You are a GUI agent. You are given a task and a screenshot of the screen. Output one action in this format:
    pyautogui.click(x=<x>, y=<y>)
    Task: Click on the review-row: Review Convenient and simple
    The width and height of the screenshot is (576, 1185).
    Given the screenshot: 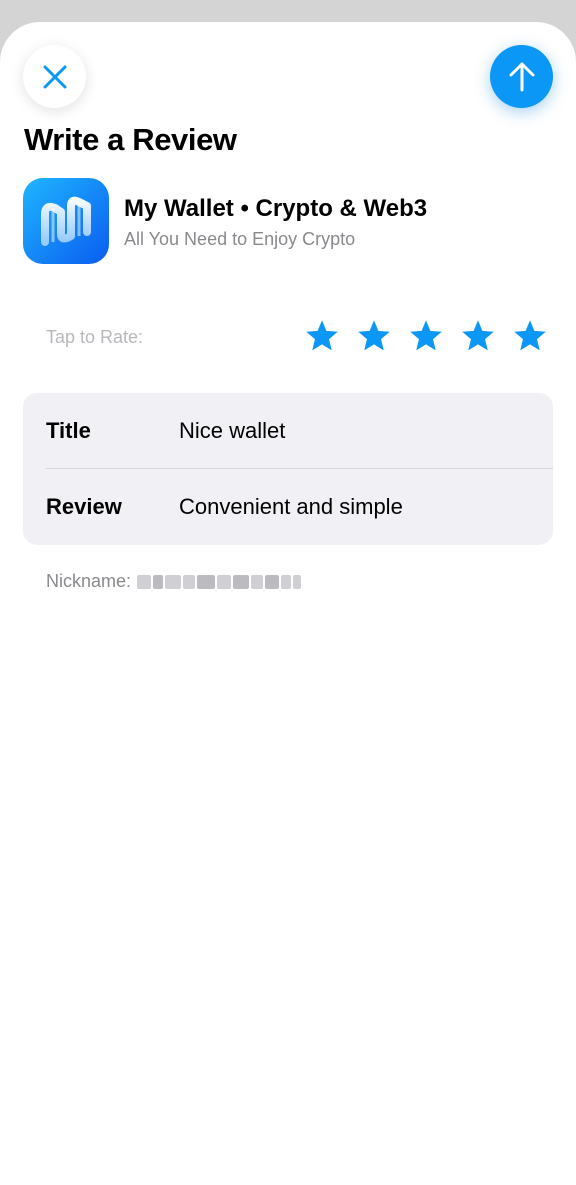 What is the action you would take?
    pyautogui.click(x=299, y=507)
    